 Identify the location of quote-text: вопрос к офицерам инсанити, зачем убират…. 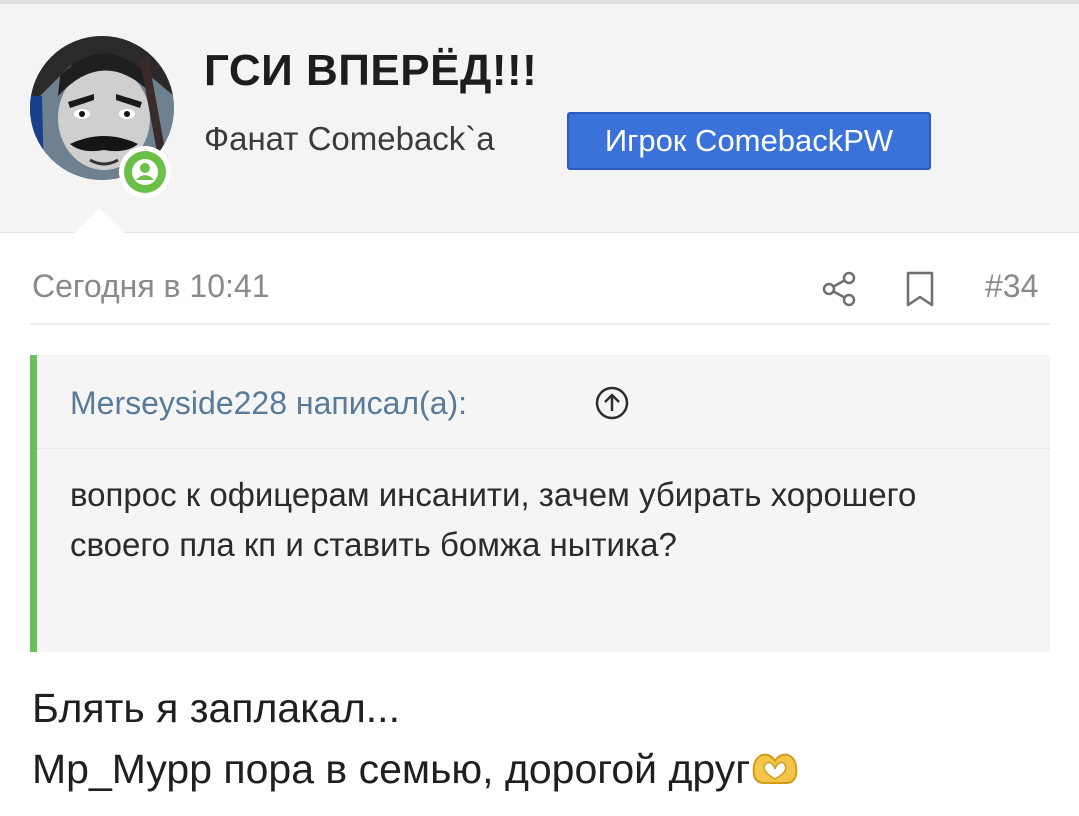
(493, 519).